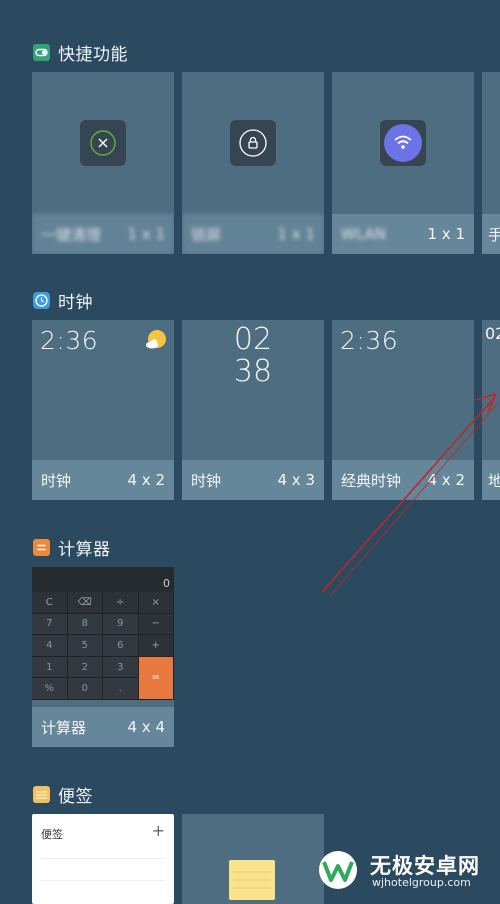 This screenshot has height=904, width=500. Describe the element at coordinates (410, 495) in the screenshot. I see `annotation-arrow-icon` at that location.